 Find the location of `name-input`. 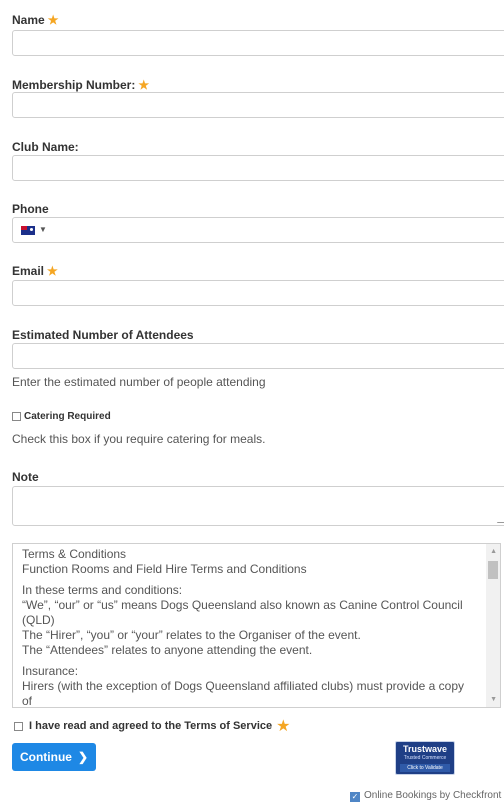

name-input is located at coordinates (258, 43).